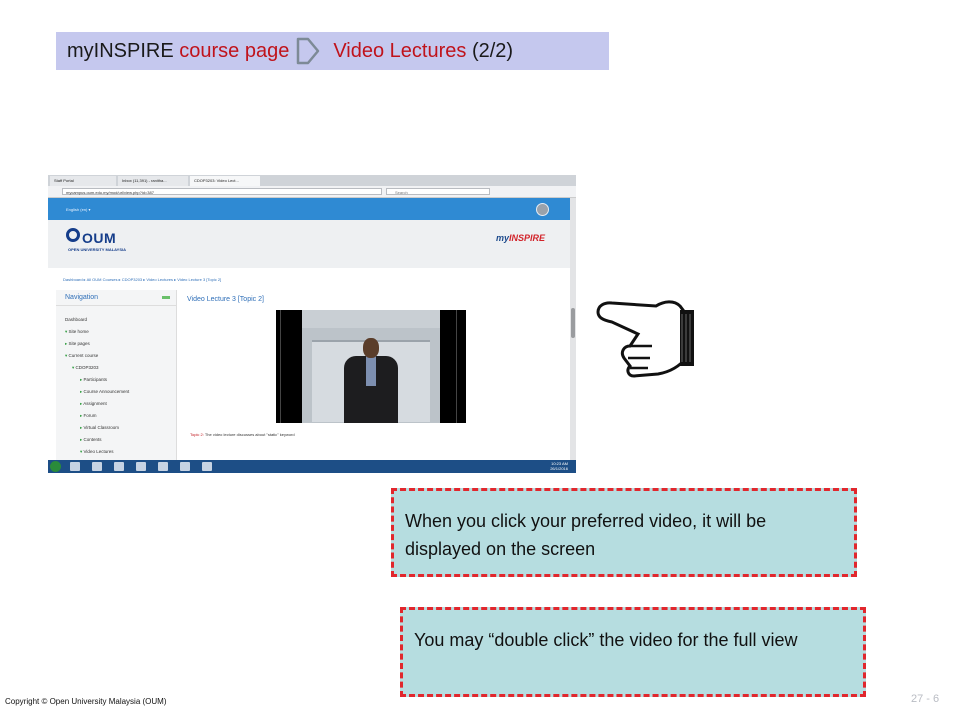 The image size is (960, 720). I want to click on site-top-strip: English (en) ▾, so click(309, 209).